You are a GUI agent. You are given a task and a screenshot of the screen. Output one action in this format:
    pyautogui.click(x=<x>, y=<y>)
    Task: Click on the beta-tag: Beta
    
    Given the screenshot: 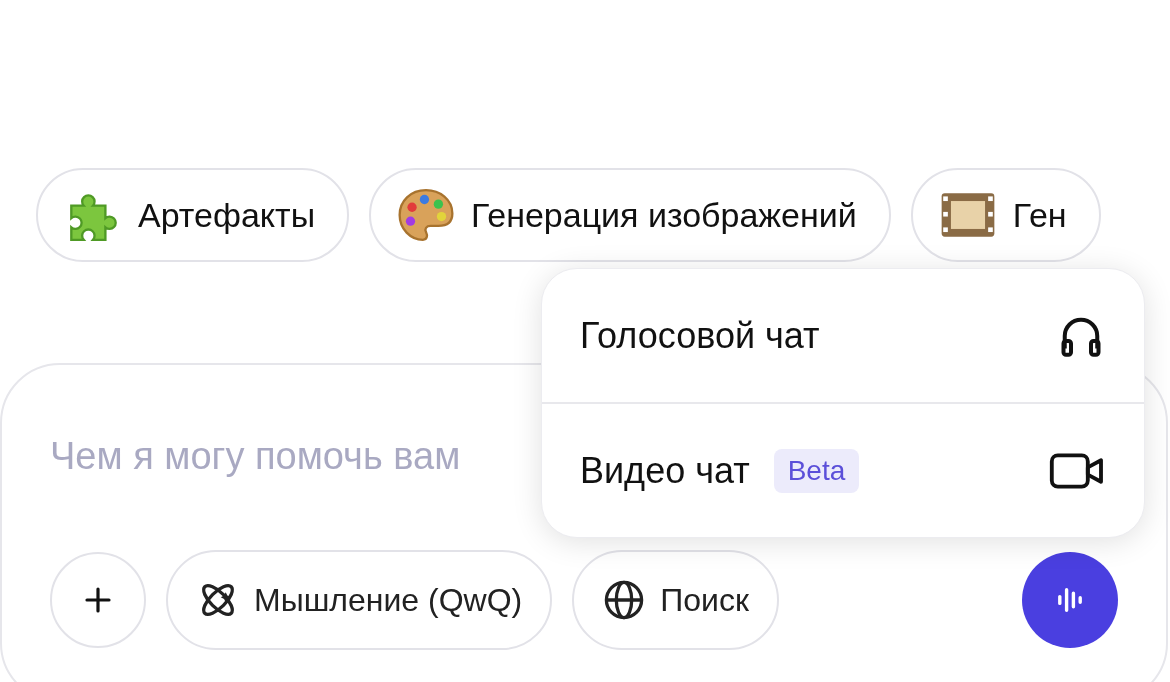 What is the action you would take?
    pyautogui.click(x=816, y=470)
    